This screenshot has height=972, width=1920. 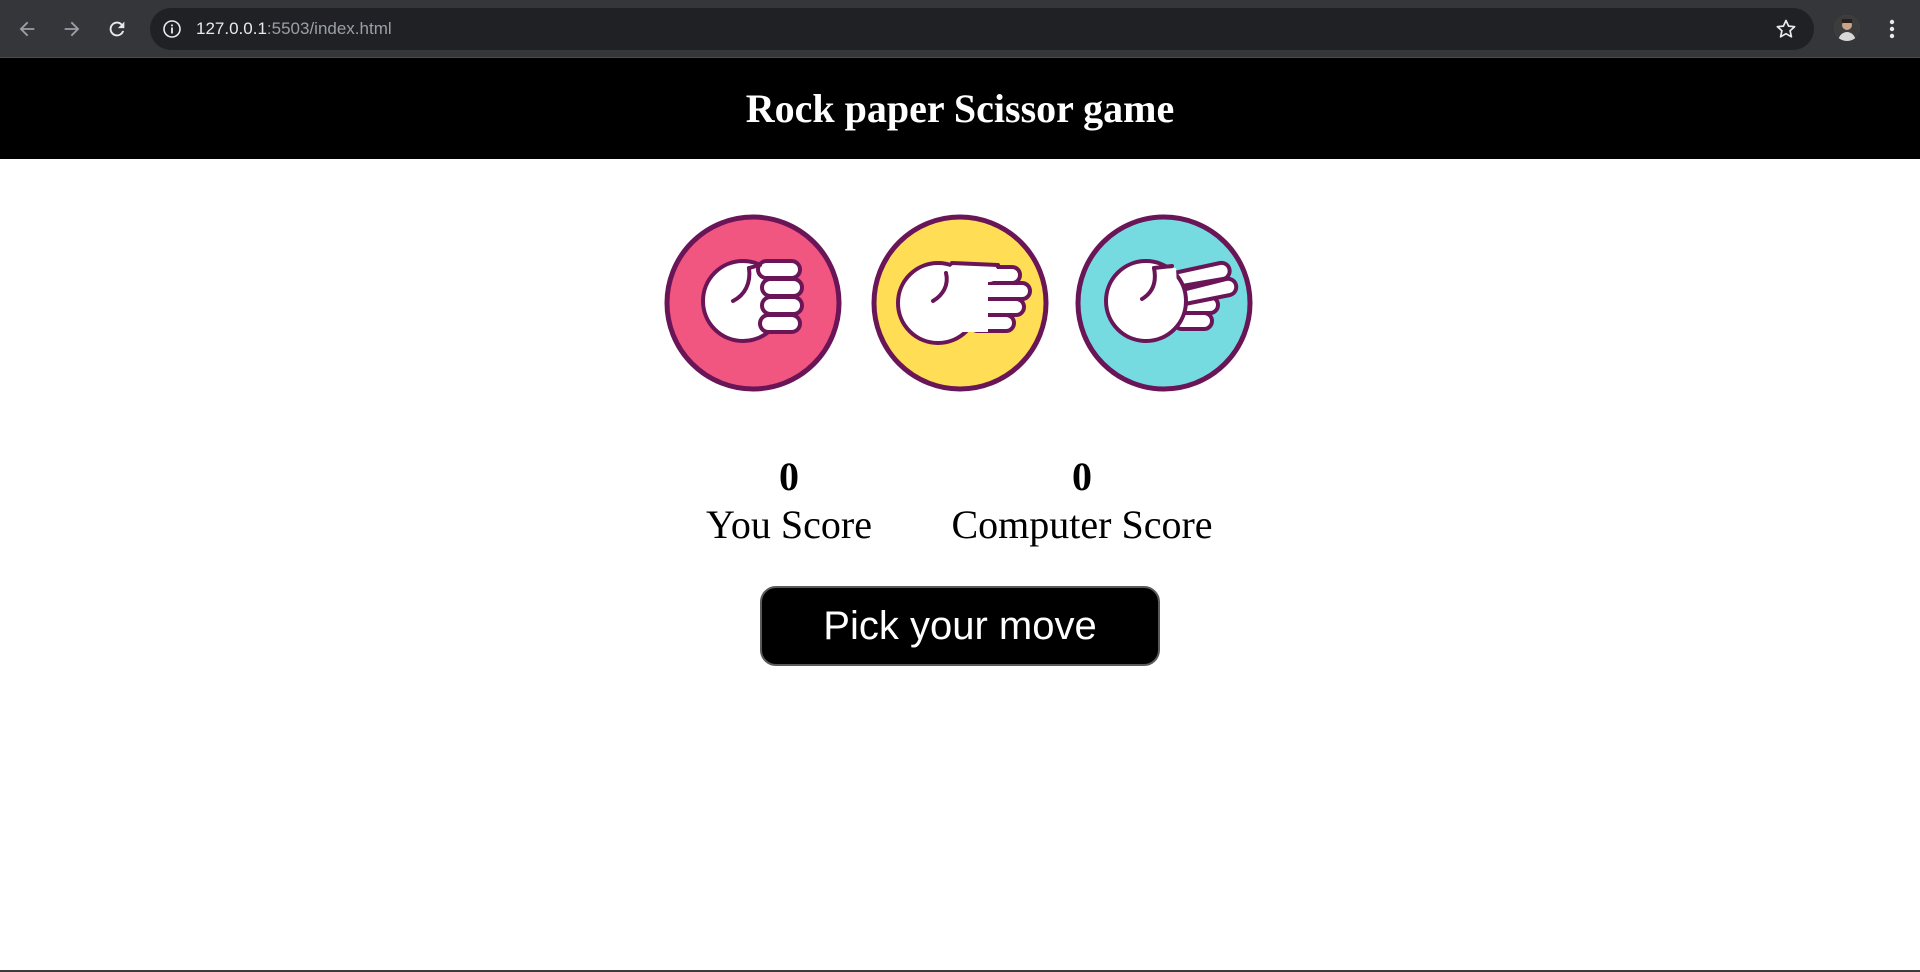 I want to click on url-text: 127.0.0.1:5503/index.html, so click(x=294, y=29).